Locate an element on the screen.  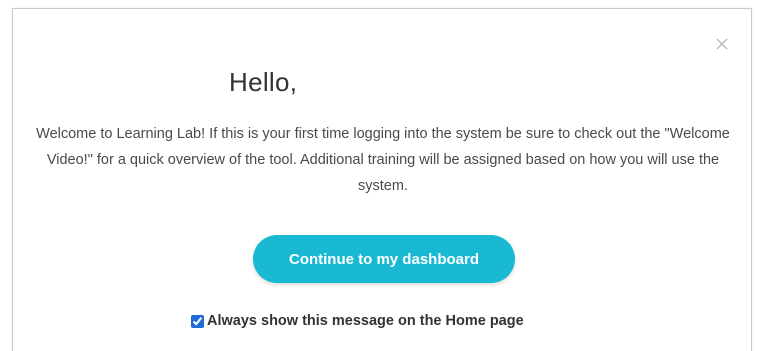
continue-to-dashboard-button: Continue to my dashboard is located at coordinates (384, 259).